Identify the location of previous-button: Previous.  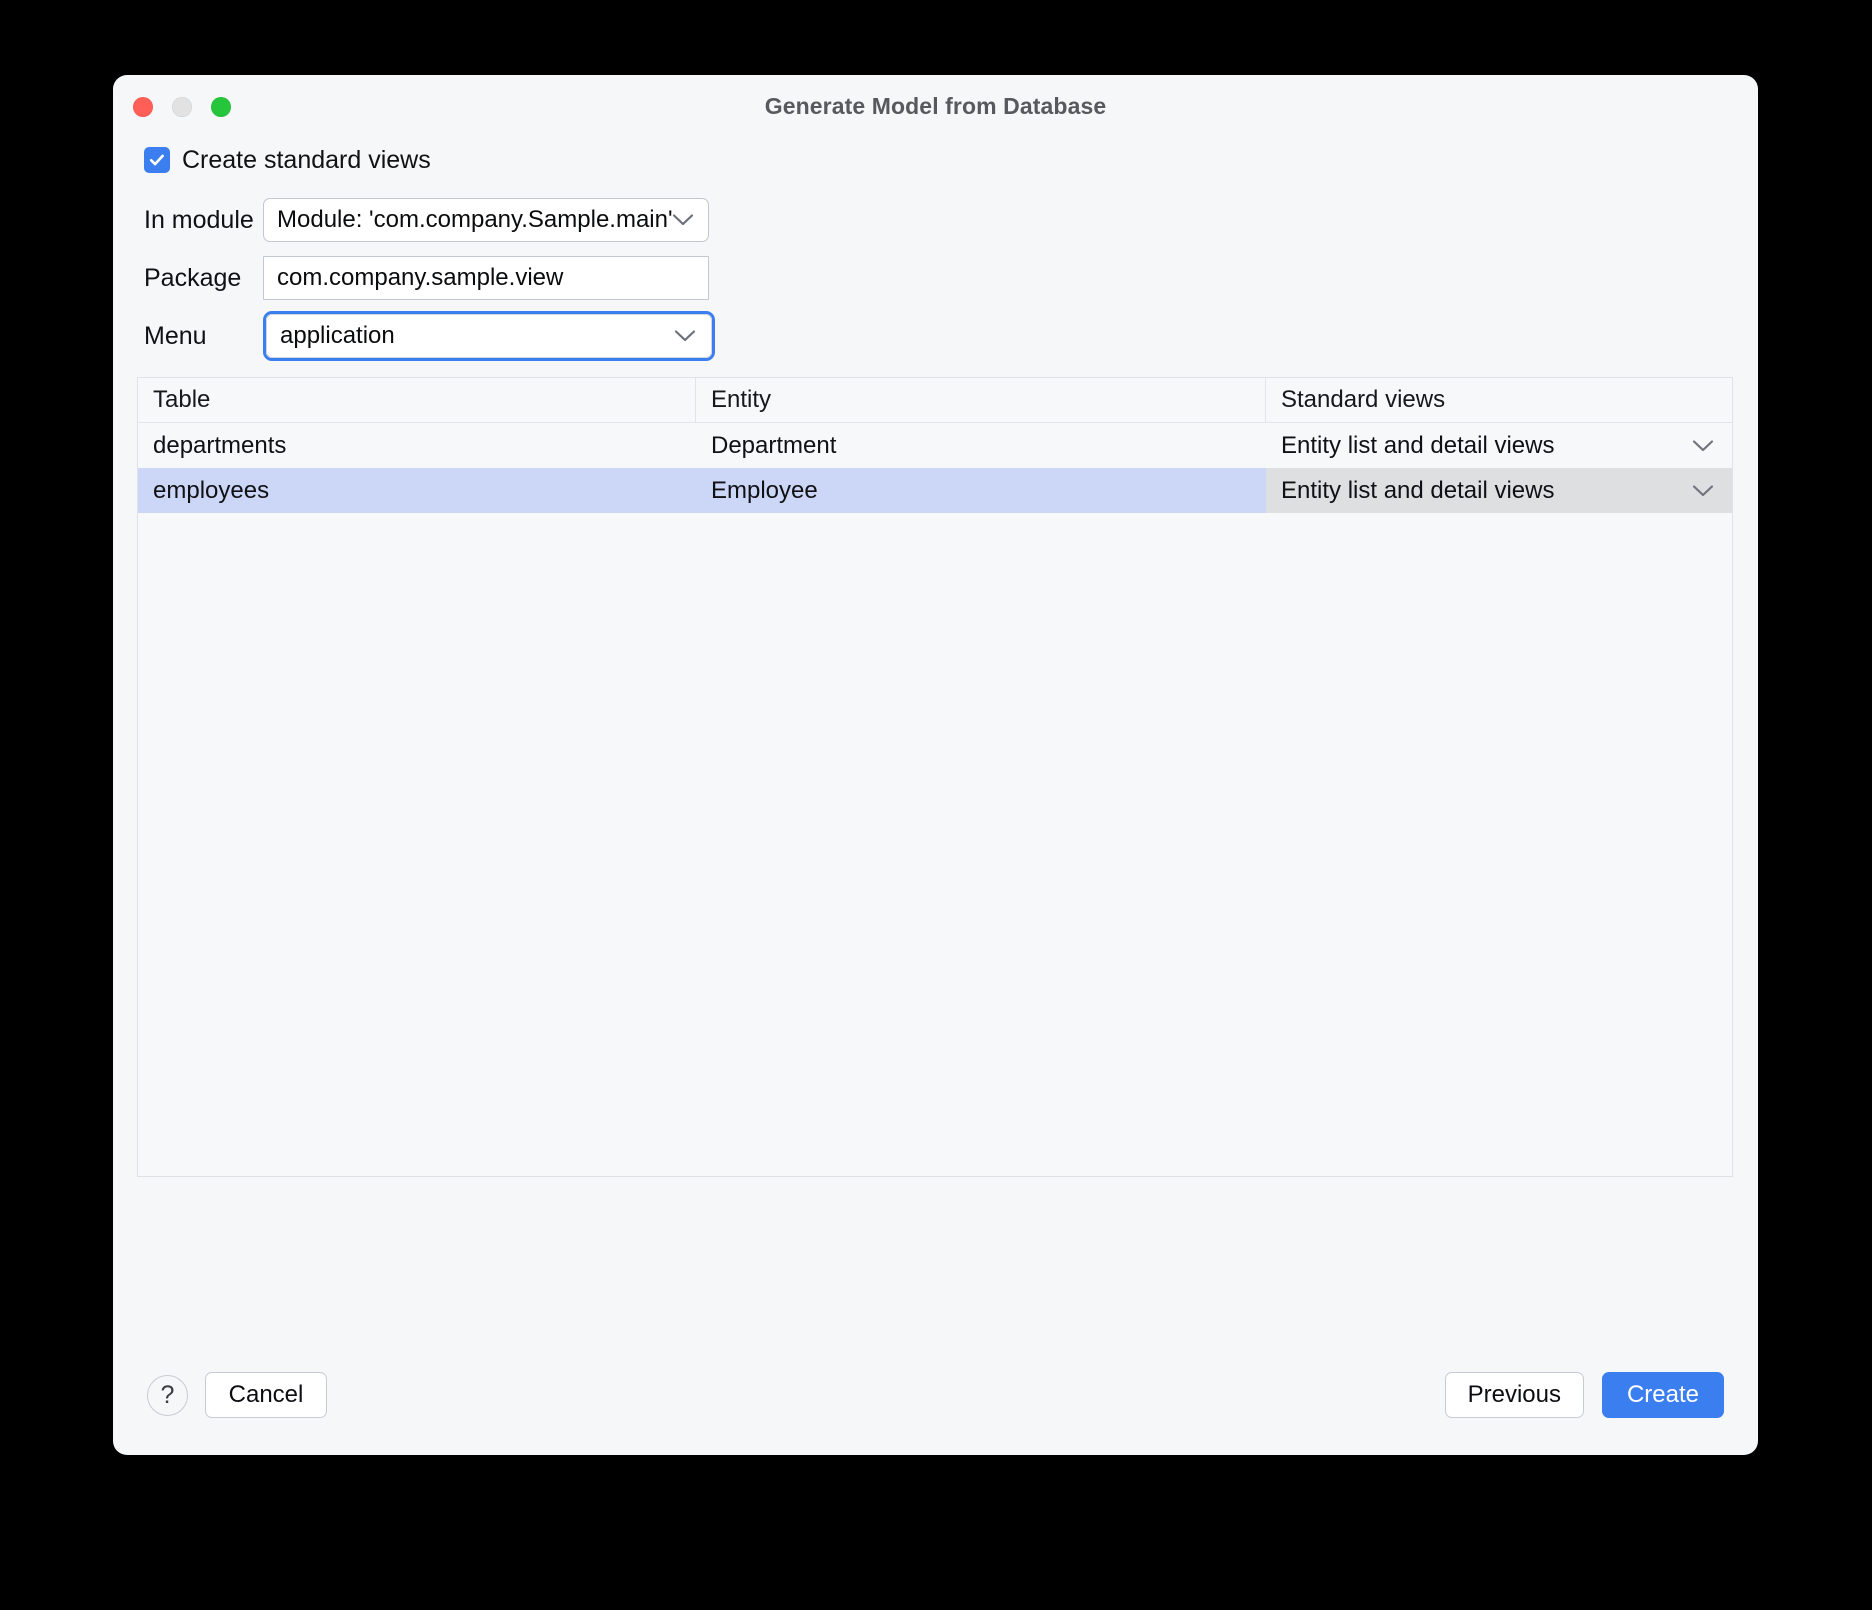
(1514, 1395).